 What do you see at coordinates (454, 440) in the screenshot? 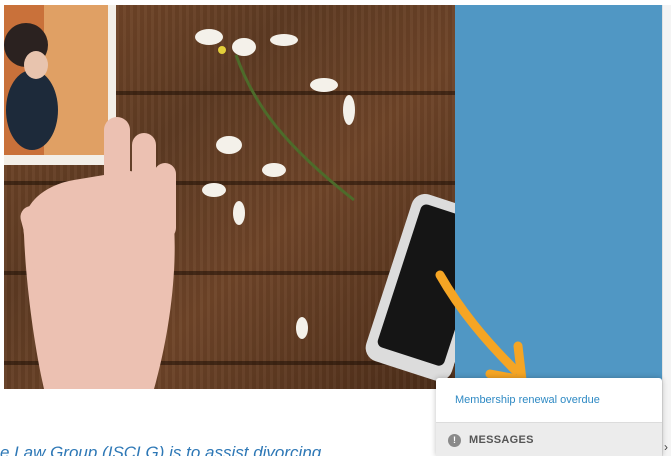
I see `info-icon: !` at bounding box center [454, 440].